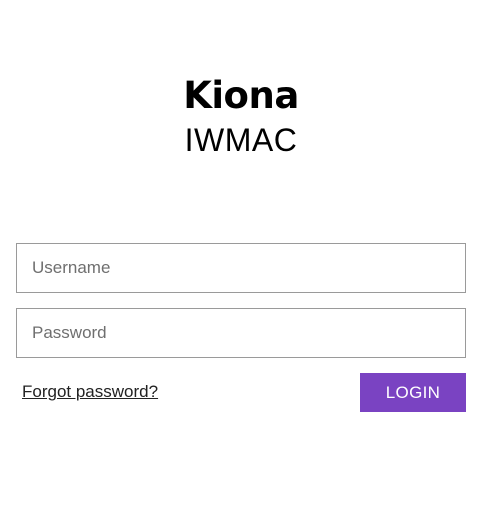 This screenshot has height=528, width=482. Describe the element at coordinates (413, 392) in the screenshot. I see `login-button: LOGIN` at that location.